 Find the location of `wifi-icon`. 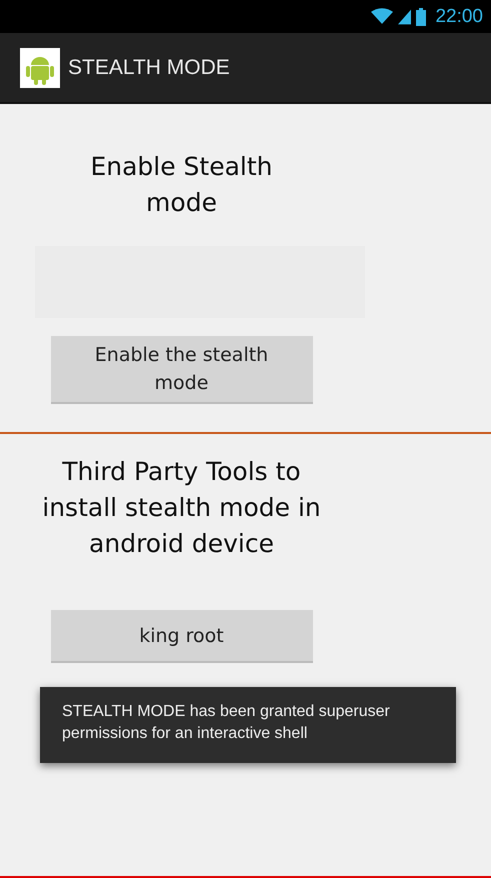

wifi-icon is located at coordinates (382, 16).